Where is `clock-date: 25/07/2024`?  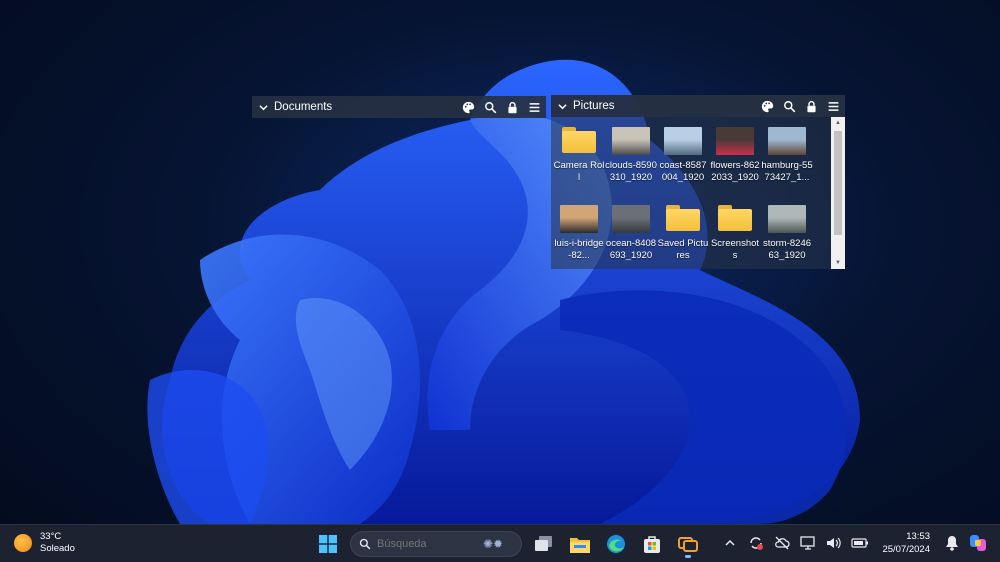
clock-date: 25/07/2024 is located at coordinates (906, 549).